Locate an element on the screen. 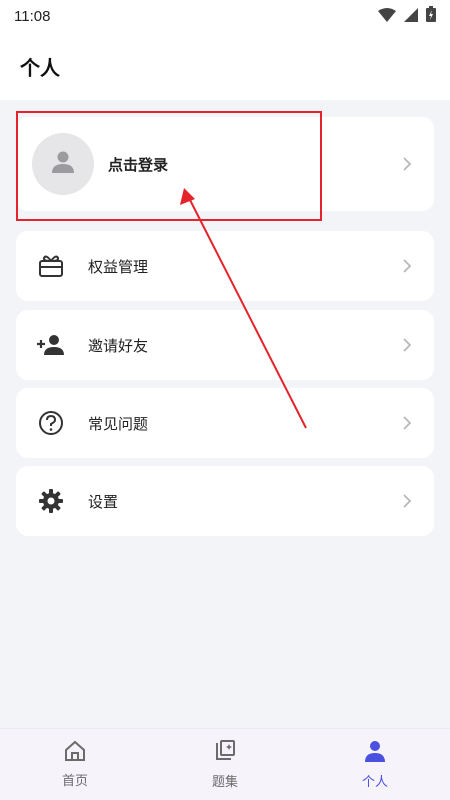  nav-tab-home: 首页 is located at coordinates (75, 764).